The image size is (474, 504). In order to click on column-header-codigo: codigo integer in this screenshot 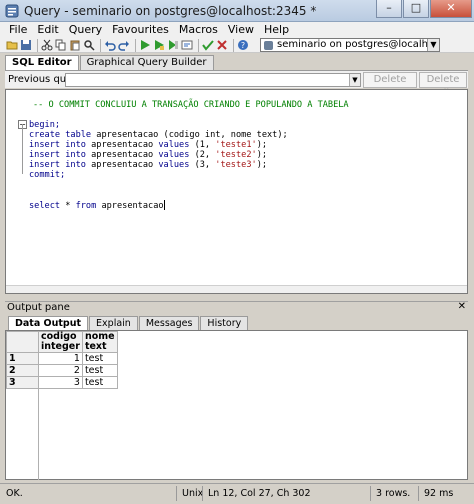, I will do `click(60, 342)`.